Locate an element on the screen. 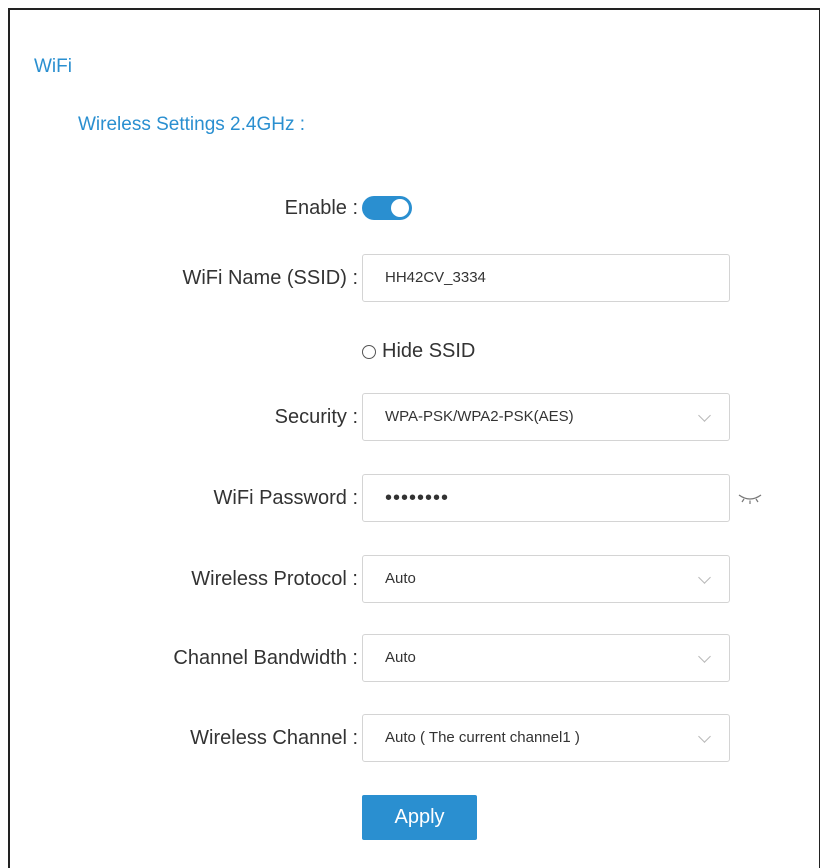 The height and width of the screenshot is (868, 820). security-select: WPA-PSK/WPA2-PSK(AES) is located at coordinates (546, 417).